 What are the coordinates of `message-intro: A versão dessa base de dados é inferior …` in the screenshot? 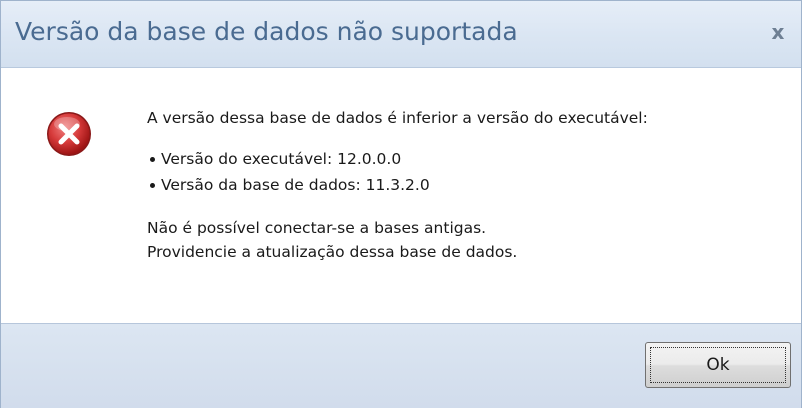 It's located at (397, 118).